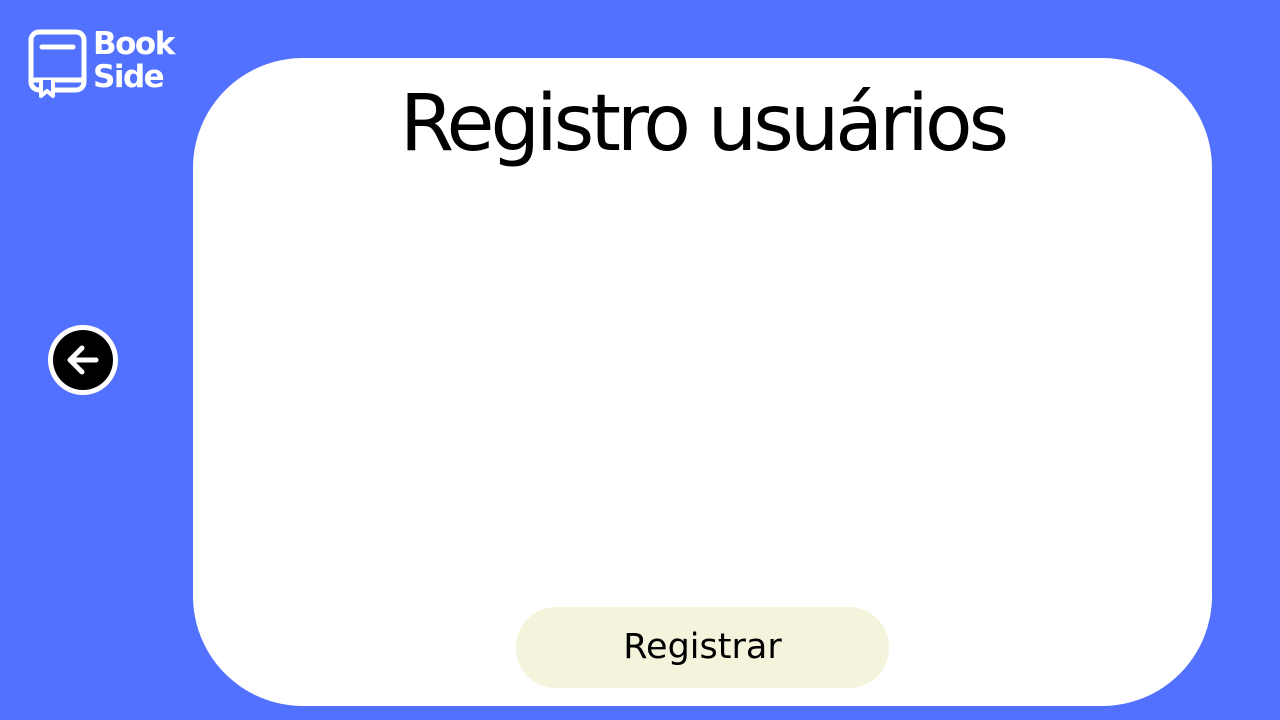 The image size is (1280, 720). What do you see at coordinates (57, 63) in the screenshot?
I see `book-icon` at bounding box center [57, 63].